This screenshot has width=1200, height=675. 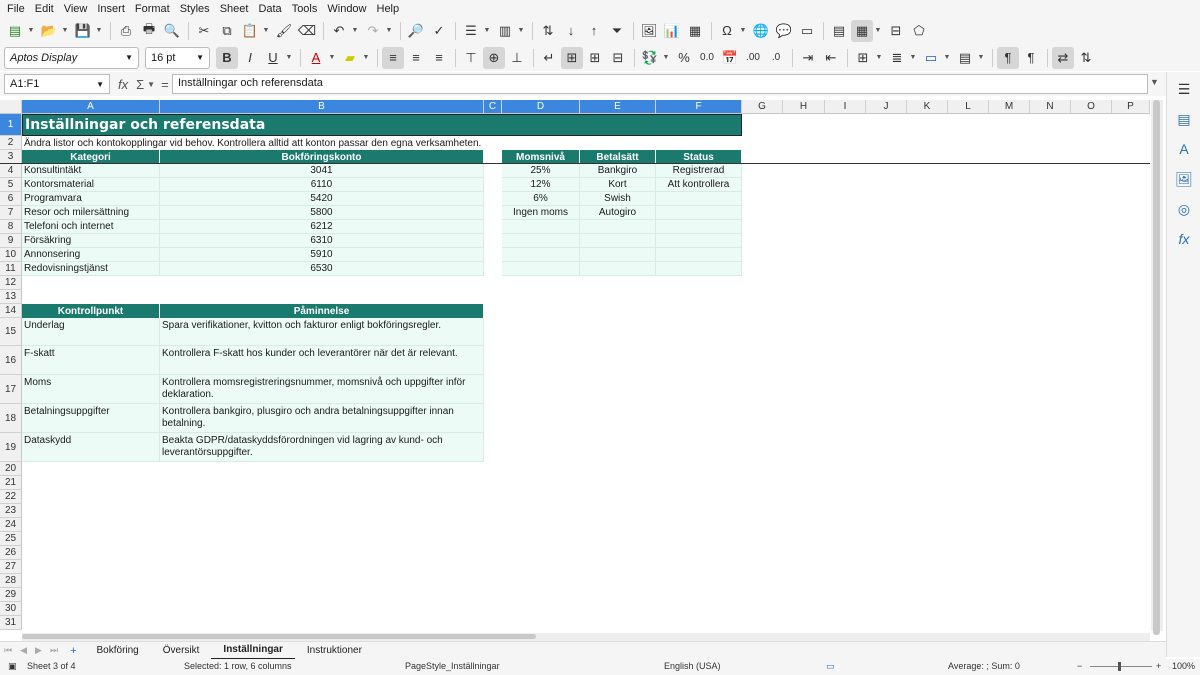 What do you see at coordinates (471, 58) in the screenshot?
I see `align-top-icon: ⊤` at bounding box center [471, 58].